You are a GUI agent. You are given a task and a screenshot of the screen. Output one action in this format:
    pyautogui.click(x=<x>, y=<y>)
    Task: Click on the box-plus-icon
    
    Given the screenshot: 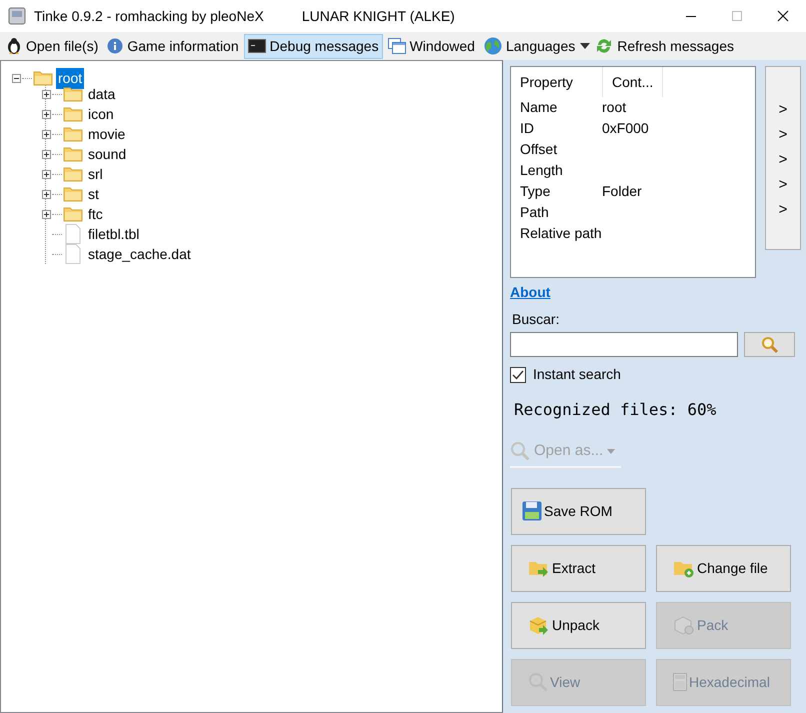 What is the action you would take?
    pyautogui.click(x=684, y=625)
    